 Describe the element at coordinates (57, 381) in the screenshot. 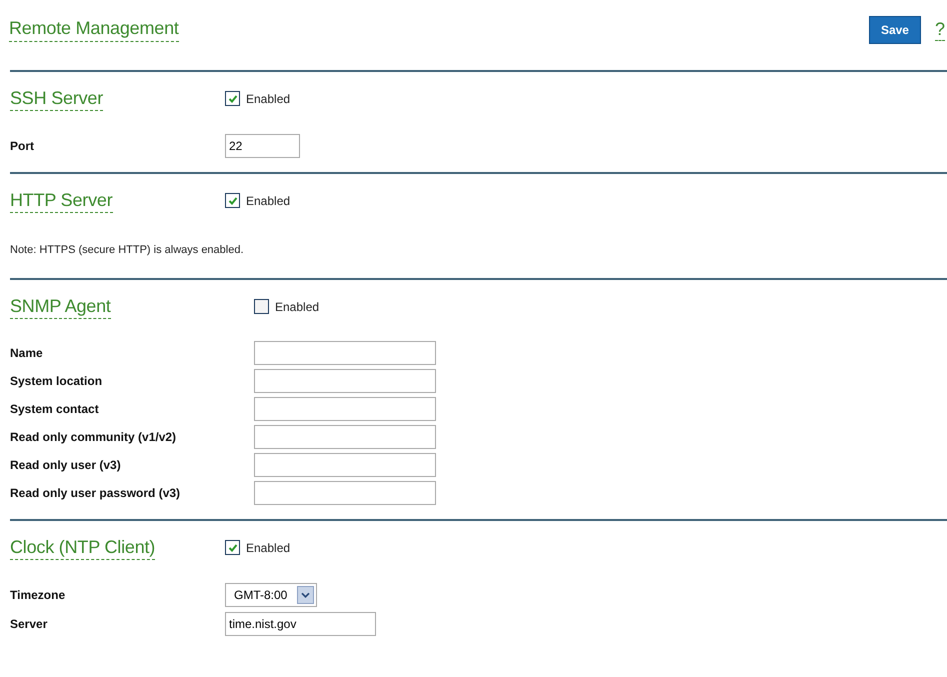

I see `field-label: System location` at that location.